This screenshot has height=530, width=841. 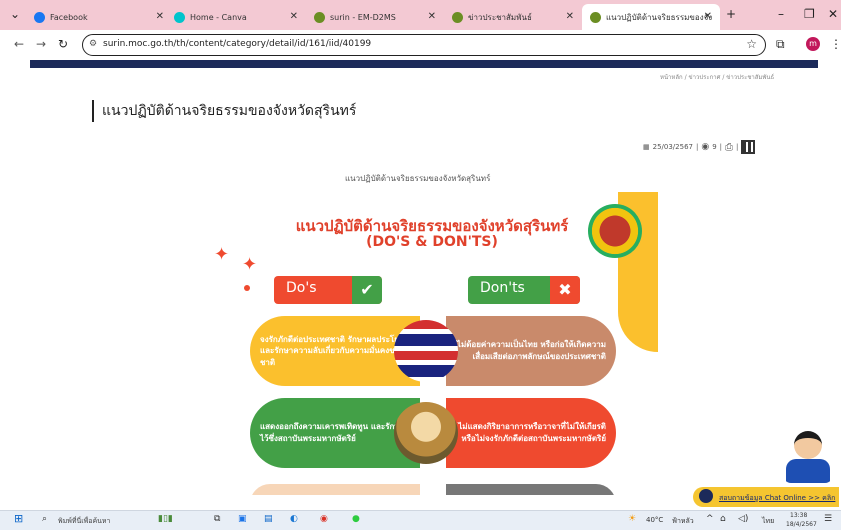 I want to click on chat-icon, so click(x=706, y=496).